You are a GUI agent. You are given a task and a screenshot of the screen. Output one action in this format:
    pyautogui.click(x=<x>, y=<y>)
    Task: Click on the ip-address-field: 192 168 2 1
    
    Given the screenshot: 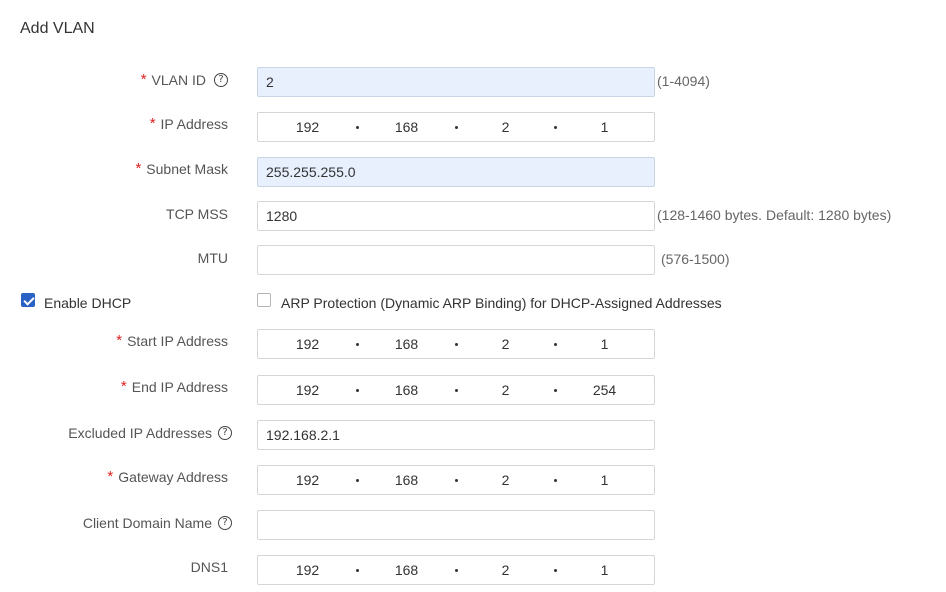 What is the action you would take?
    pyautogui.click(x=456, y=127)
    